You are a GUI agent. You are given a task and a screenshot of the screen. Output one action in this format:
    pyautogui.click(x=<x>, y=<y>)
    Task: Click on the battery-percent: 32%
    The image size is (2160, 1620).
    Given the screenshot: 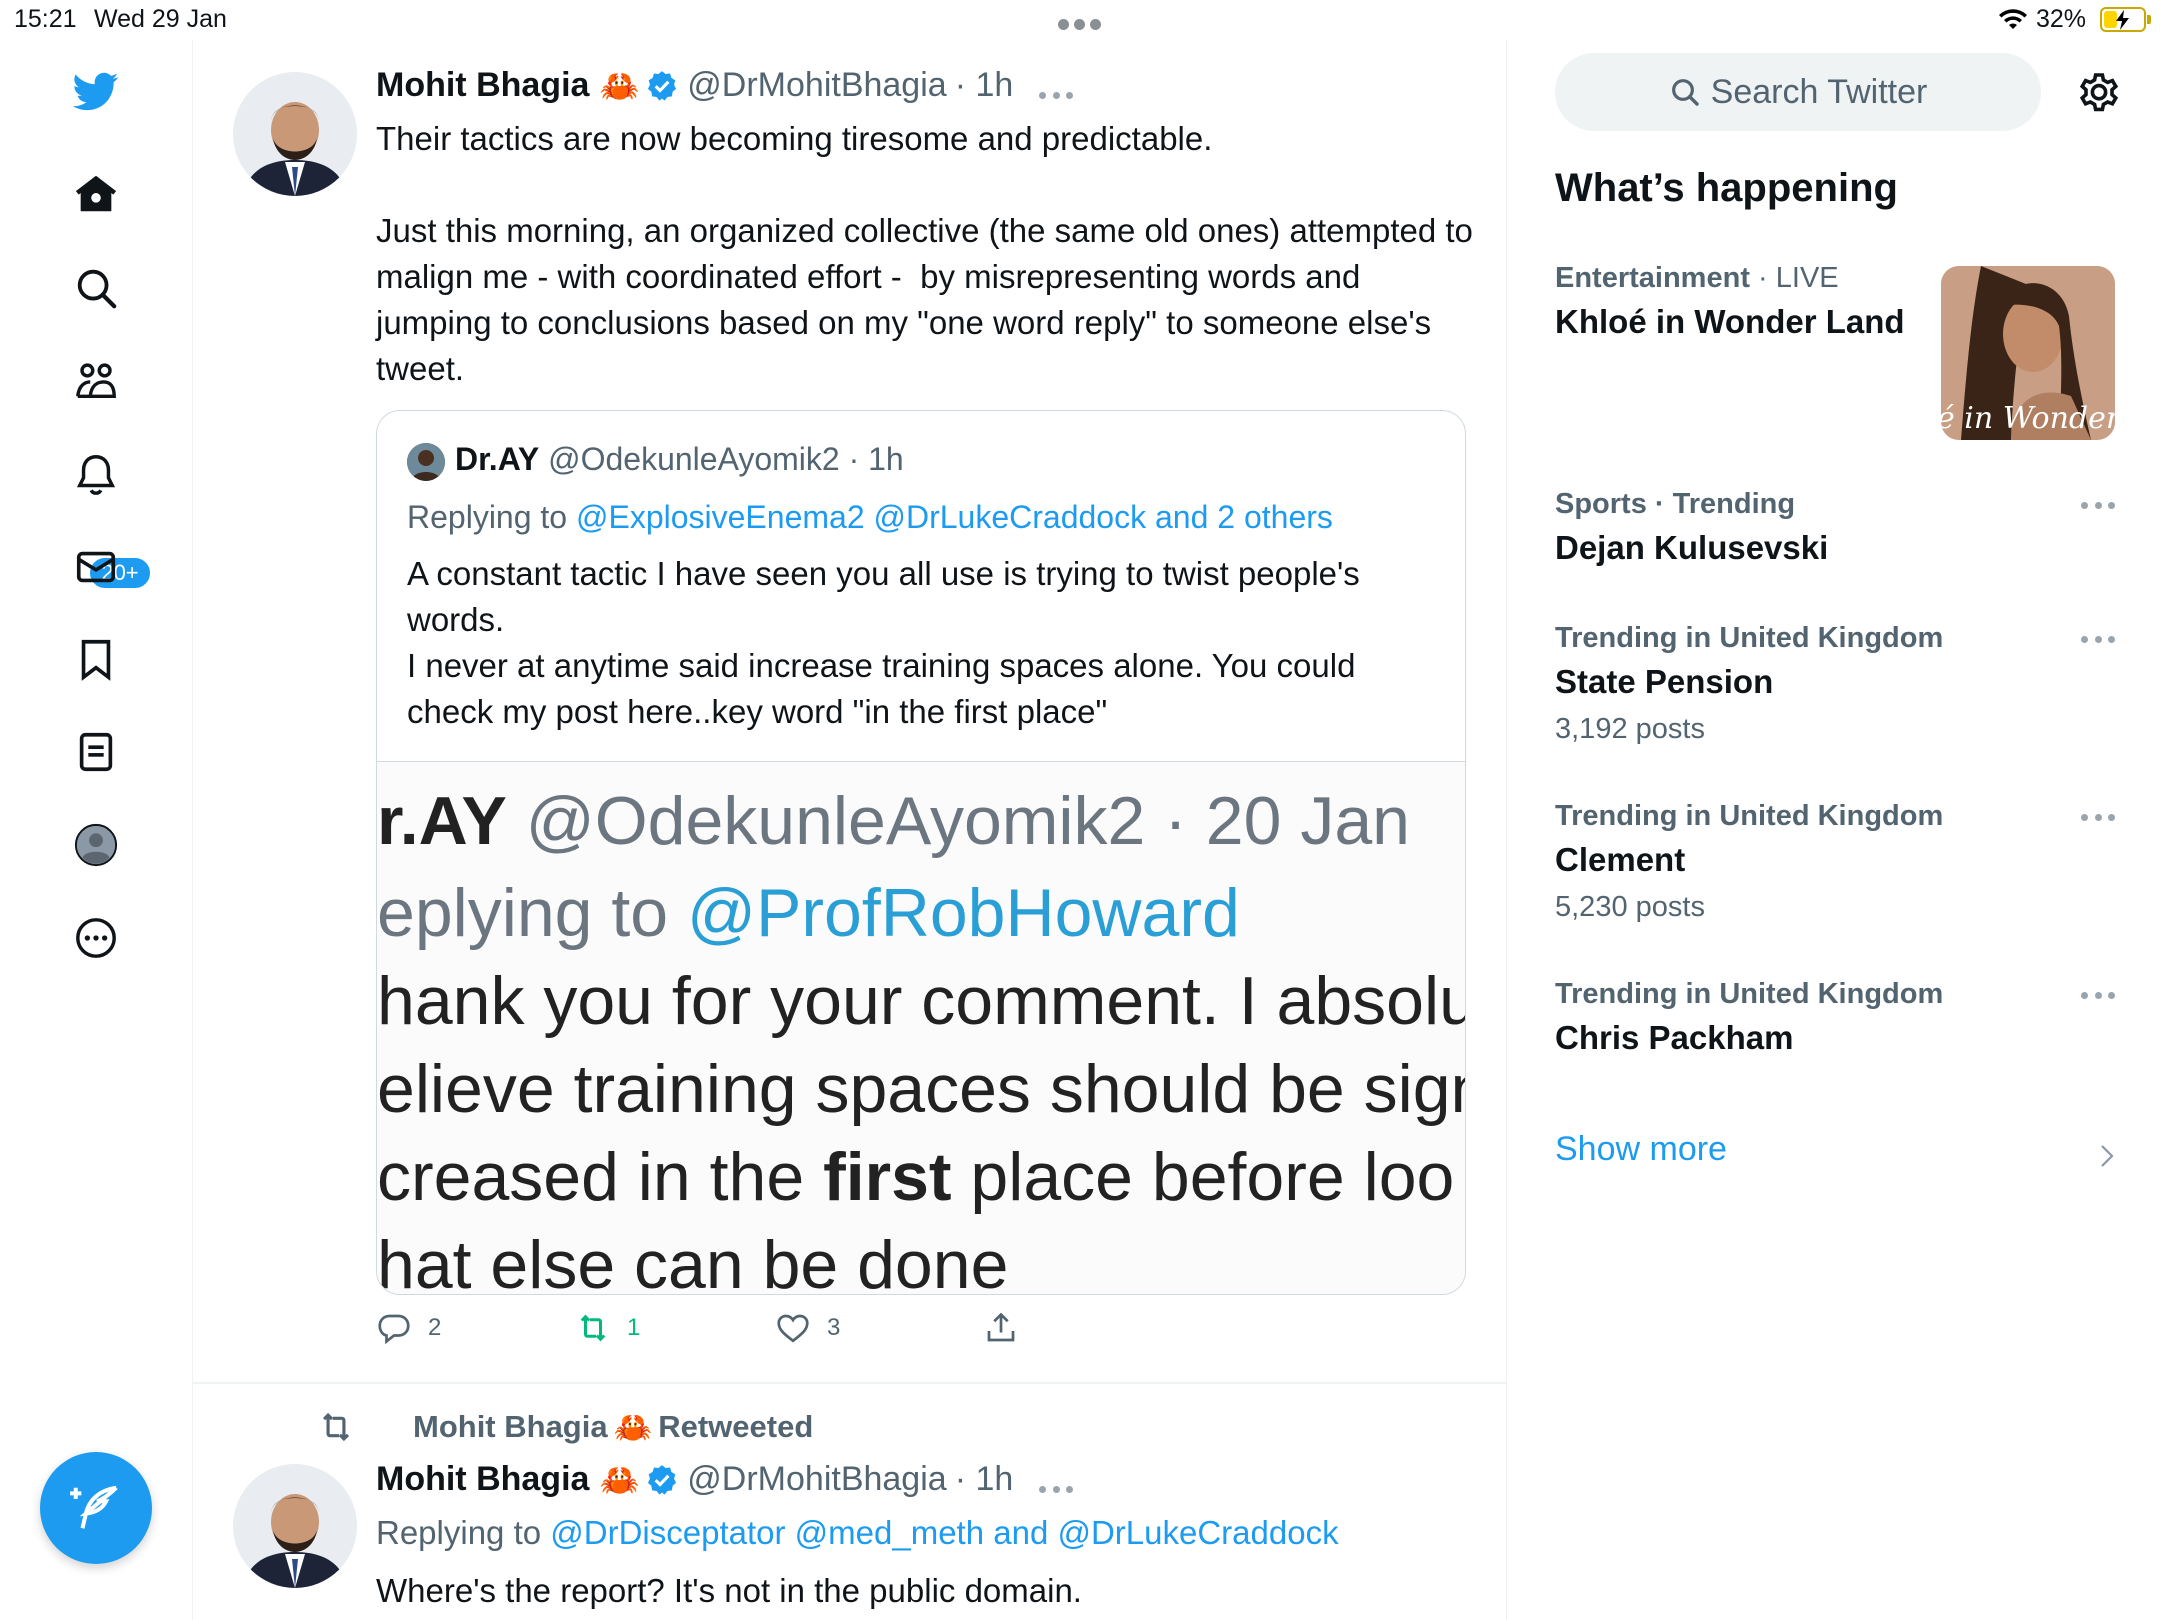 What is the action you would take?
    pyautogui.click(x=2061, y=19)
    